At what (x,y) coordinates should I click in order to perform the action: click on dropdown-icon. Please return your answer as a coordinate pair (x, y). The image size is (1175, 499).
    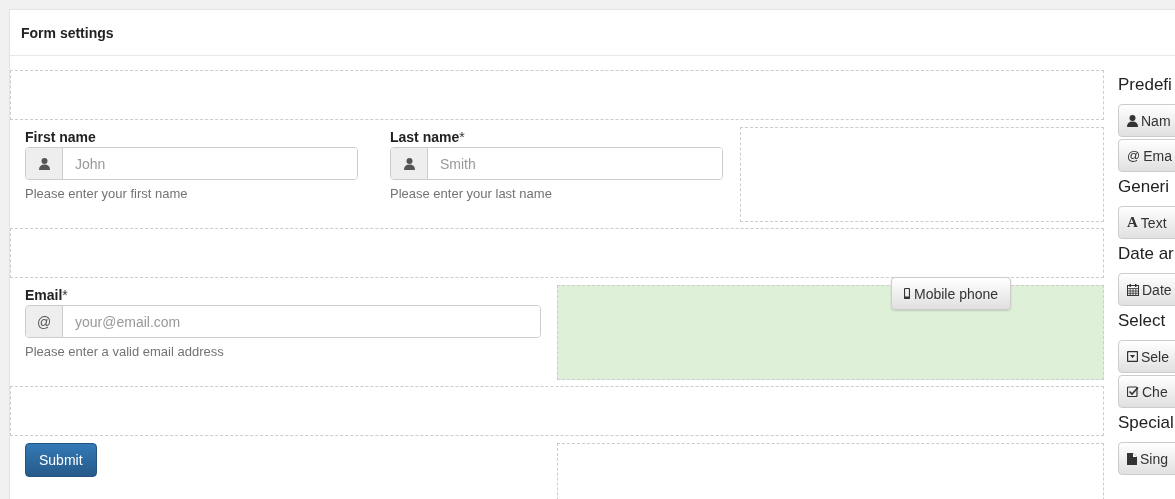
    Looking at the image, I should click on (1132, 356).